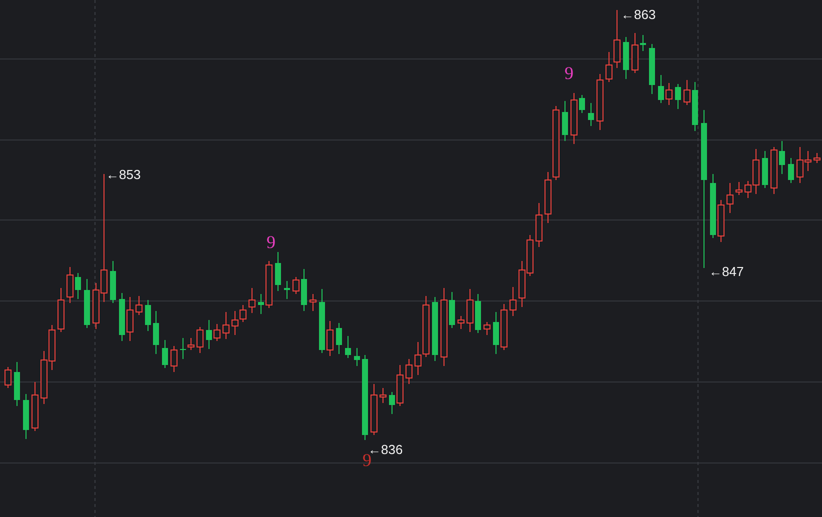 The height and width of the screenshot is (517, 822). I want to click on price-extreme-label: ←847, so click(726, 271).